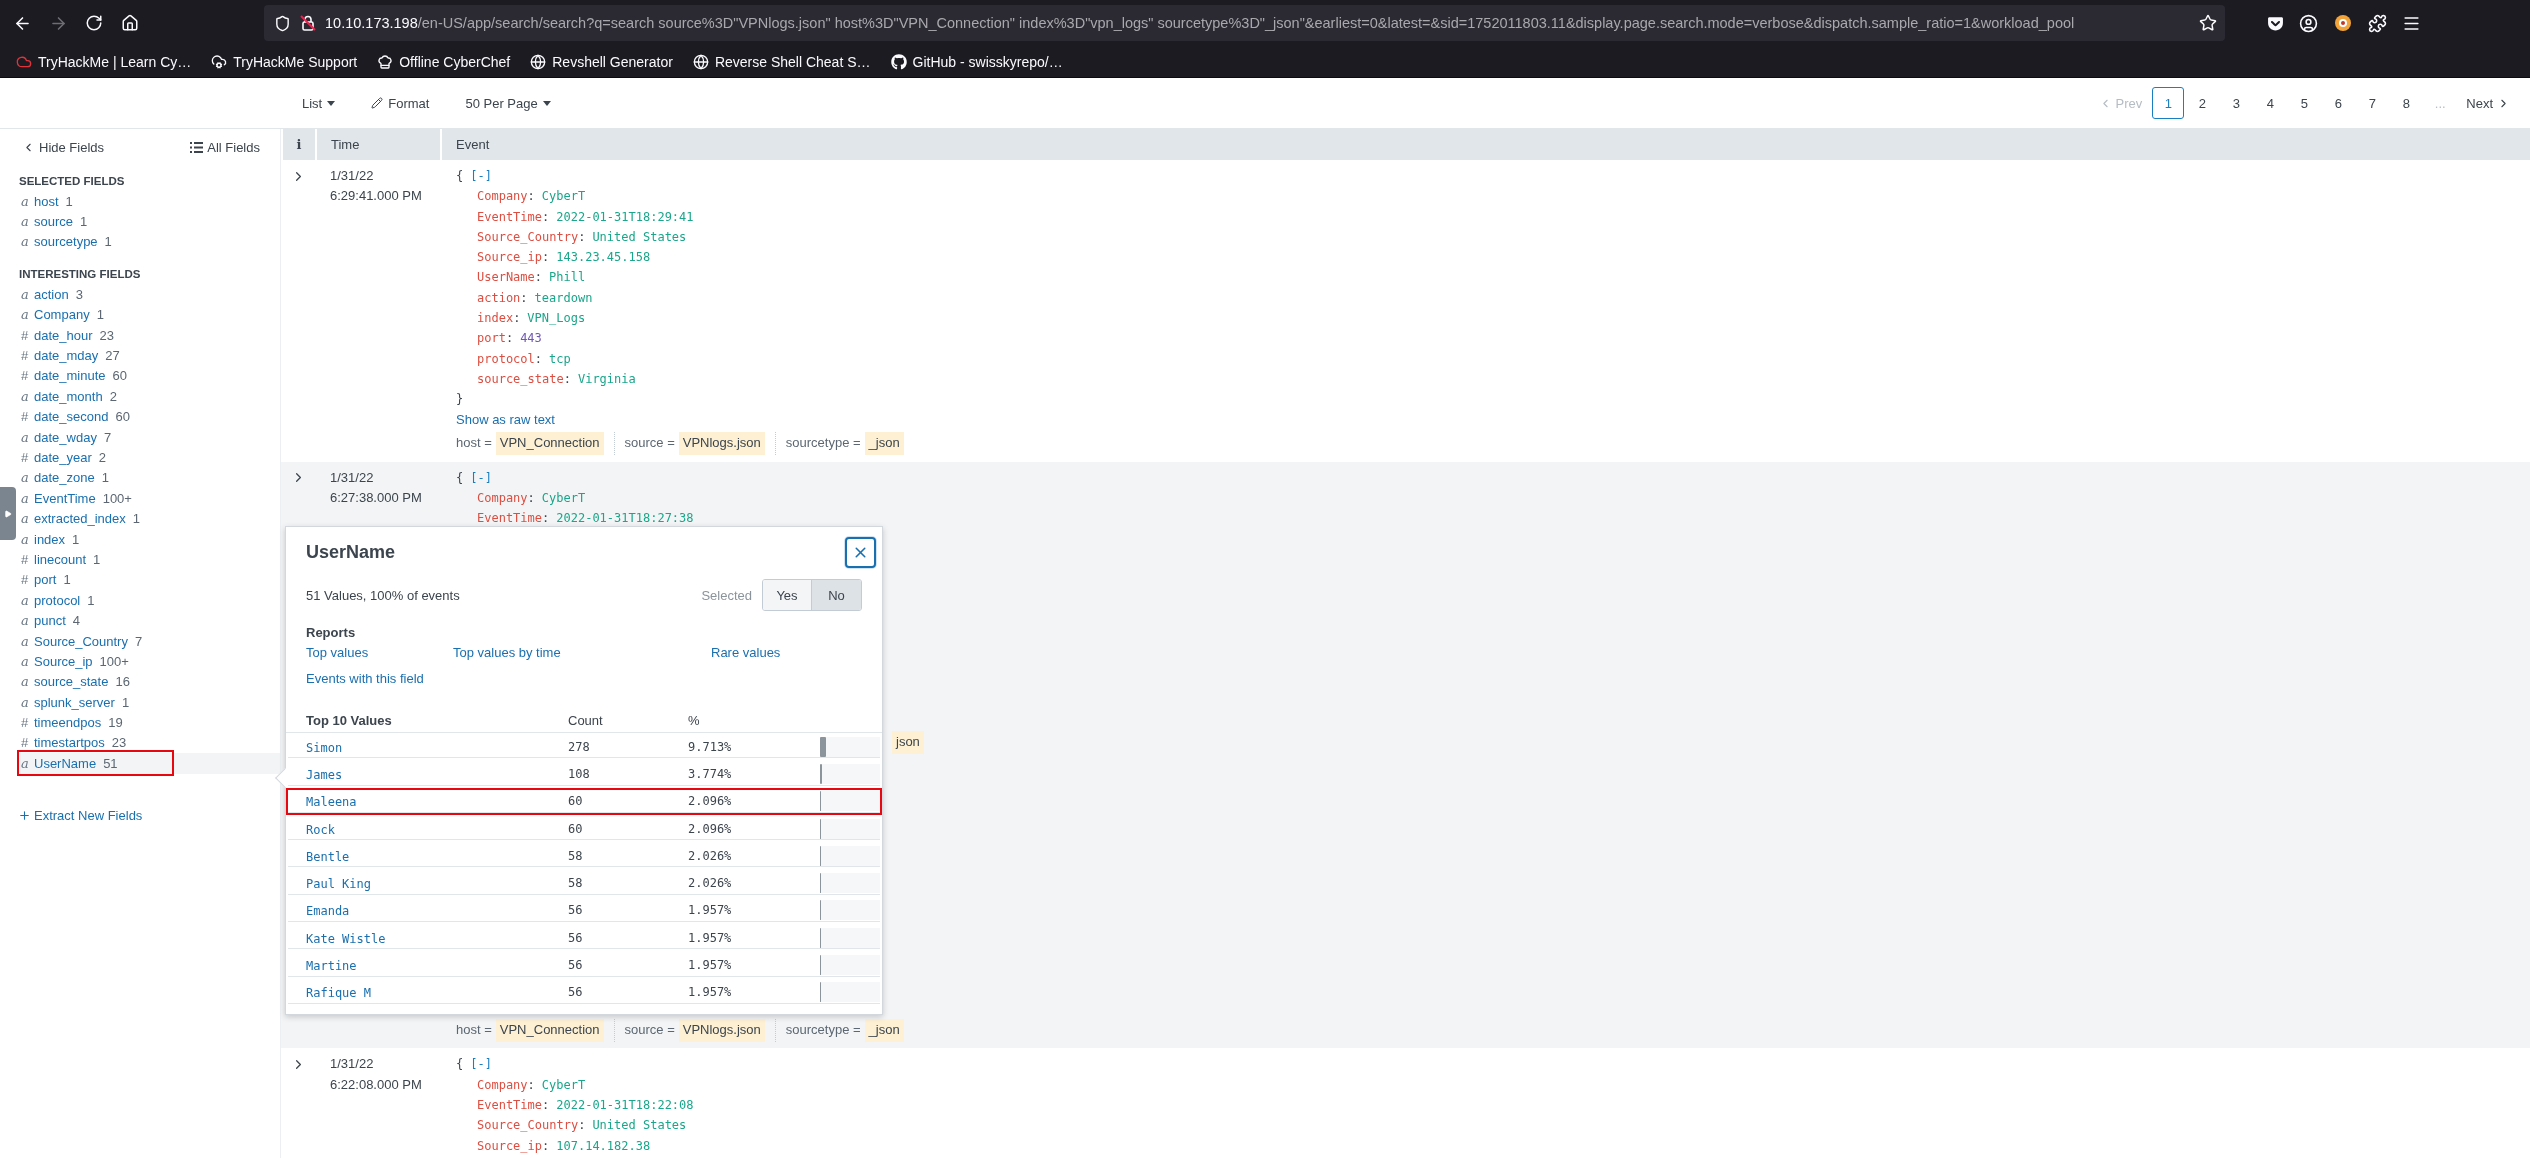  Describe the element at coordinates (148, 763) in the screenshot. I see `field-item: a UserName 51` at that location.